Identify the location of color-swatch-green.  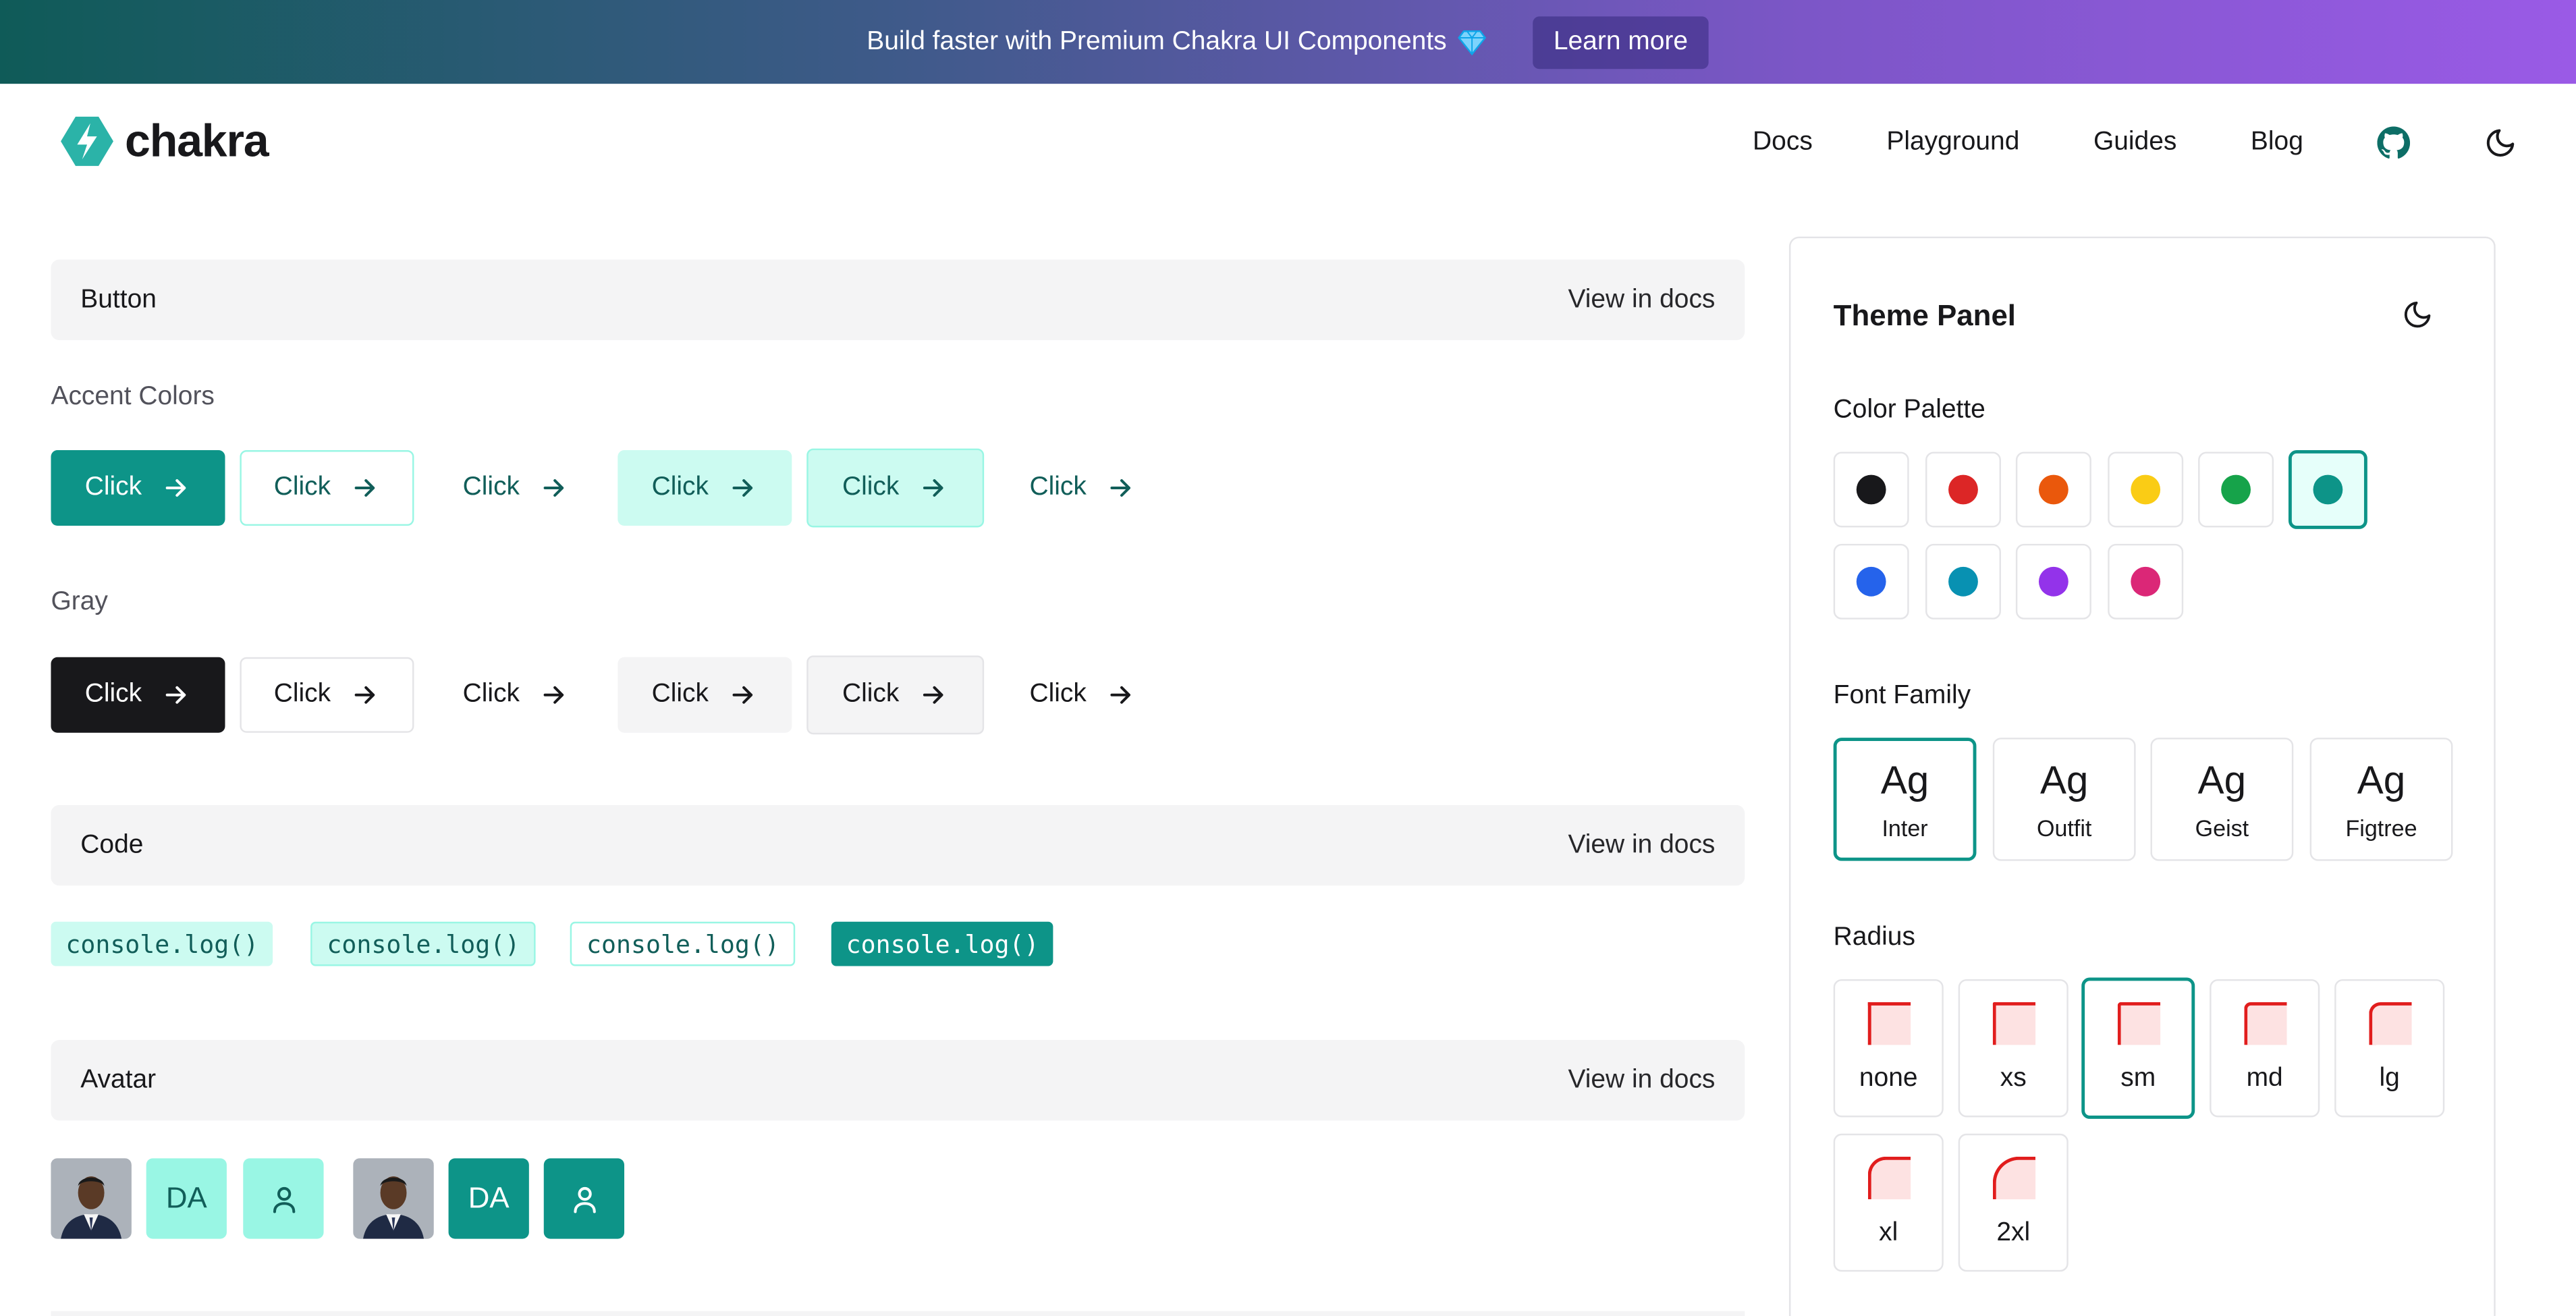
(2236, 489).